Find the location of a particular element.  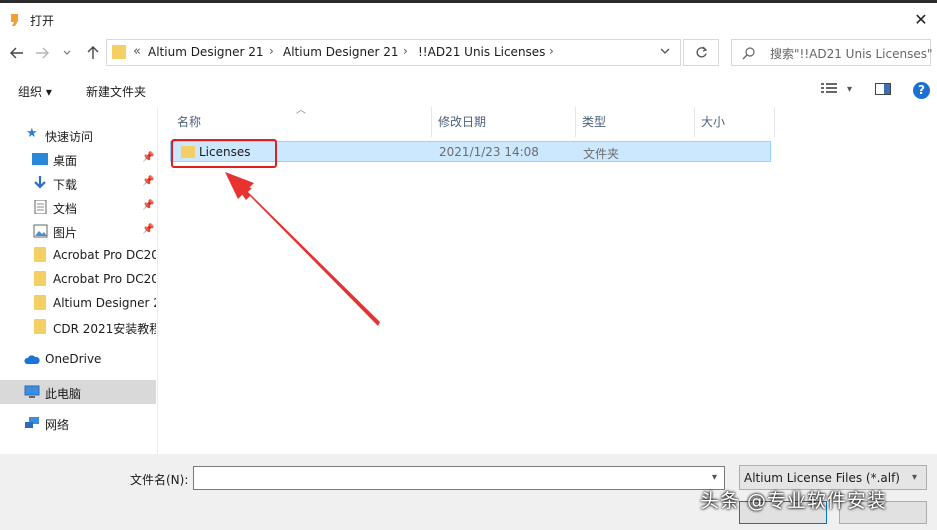

annotation-arrow-icon is located at coordinates (302, 249).